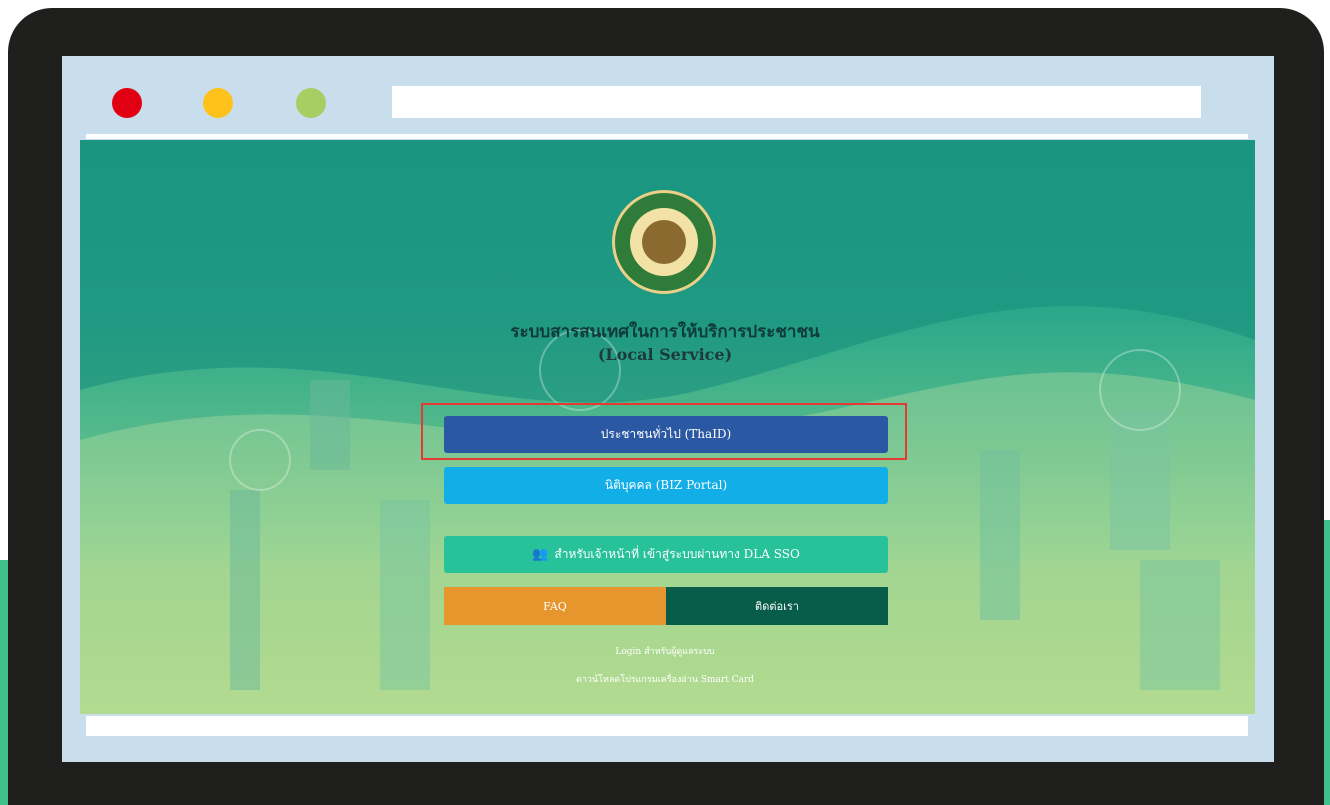 The image size is (1330, 805). I want to click on biz-button-label: นิติบุคคล (BIZ Portal), so click(666, 485).